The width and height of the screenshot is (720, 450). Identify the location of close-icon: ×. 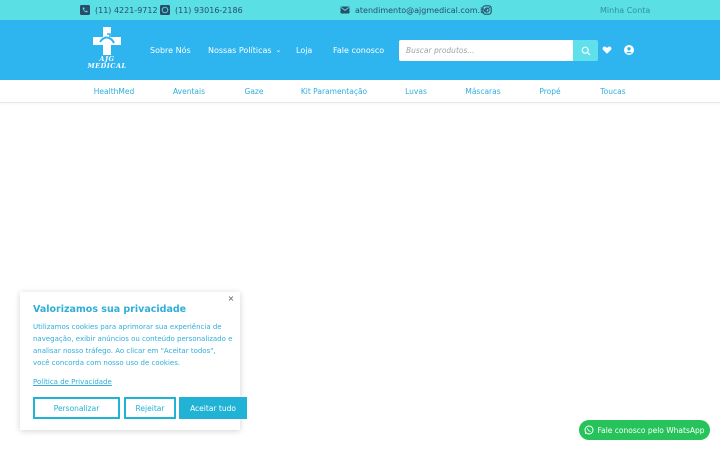
(231, 299).